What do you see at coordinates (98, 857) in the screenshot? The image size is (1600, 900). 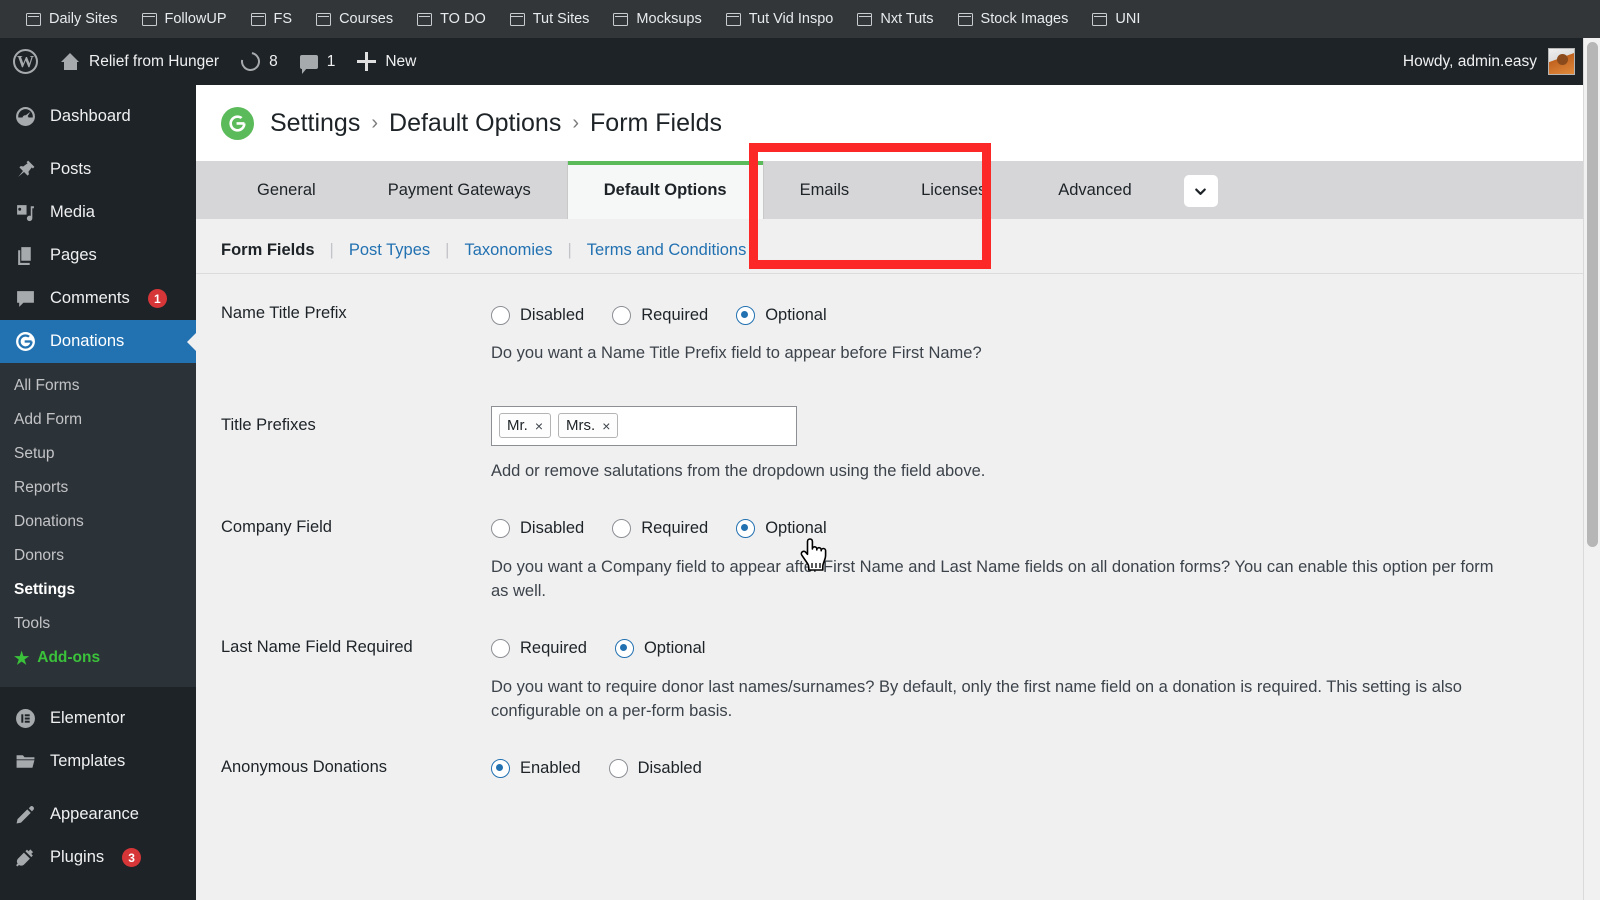 I see `sidebar-item-plugins: Plugins 3` at bounding box center [98, 857].